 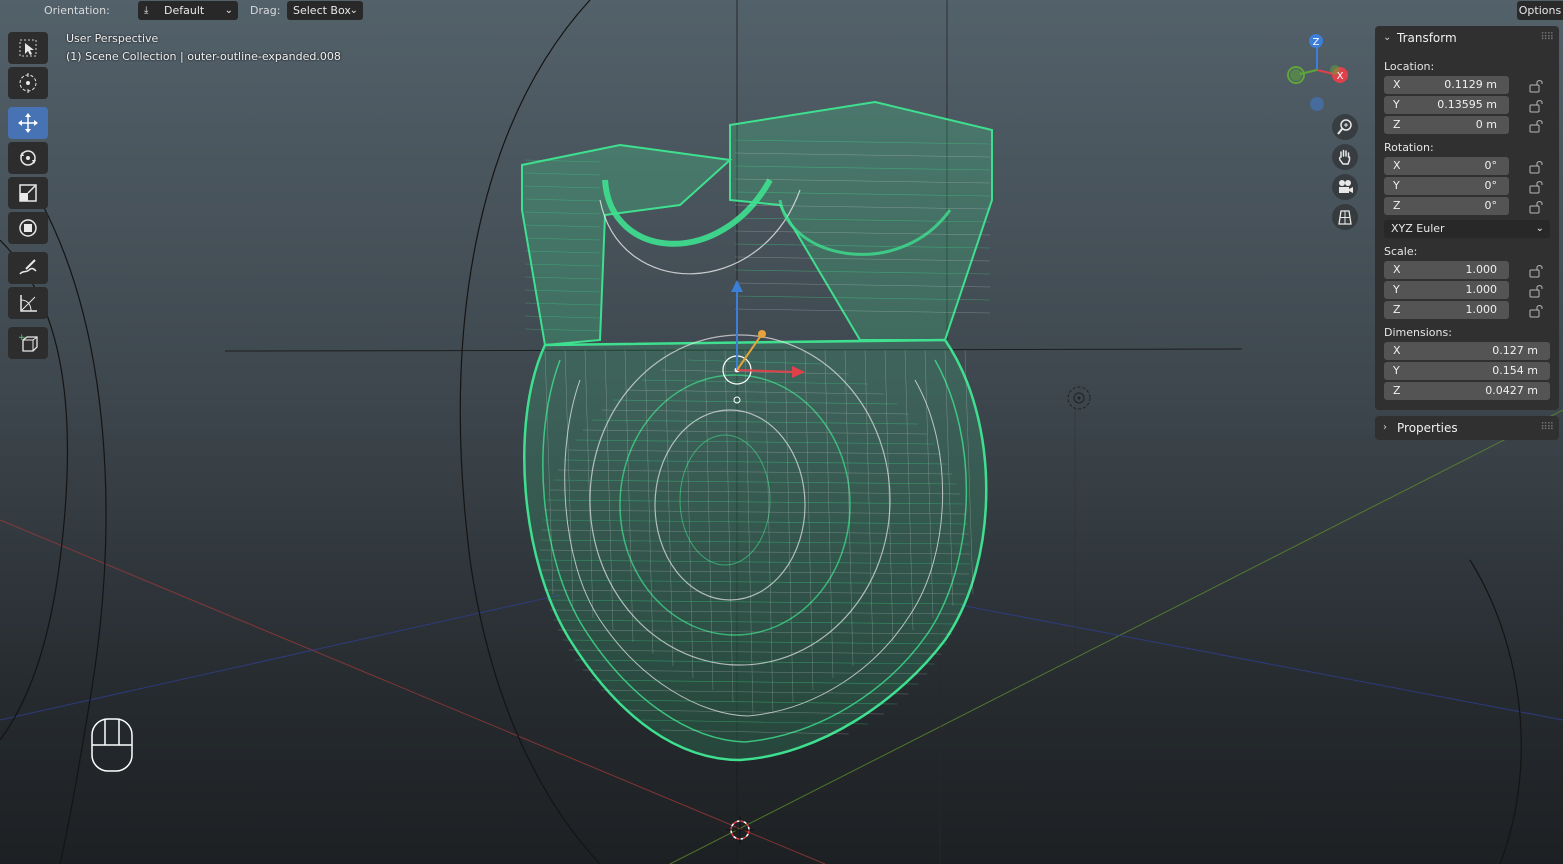 I want to click on dimensions-label: Dimensions:, so click(x=1418, y=332).